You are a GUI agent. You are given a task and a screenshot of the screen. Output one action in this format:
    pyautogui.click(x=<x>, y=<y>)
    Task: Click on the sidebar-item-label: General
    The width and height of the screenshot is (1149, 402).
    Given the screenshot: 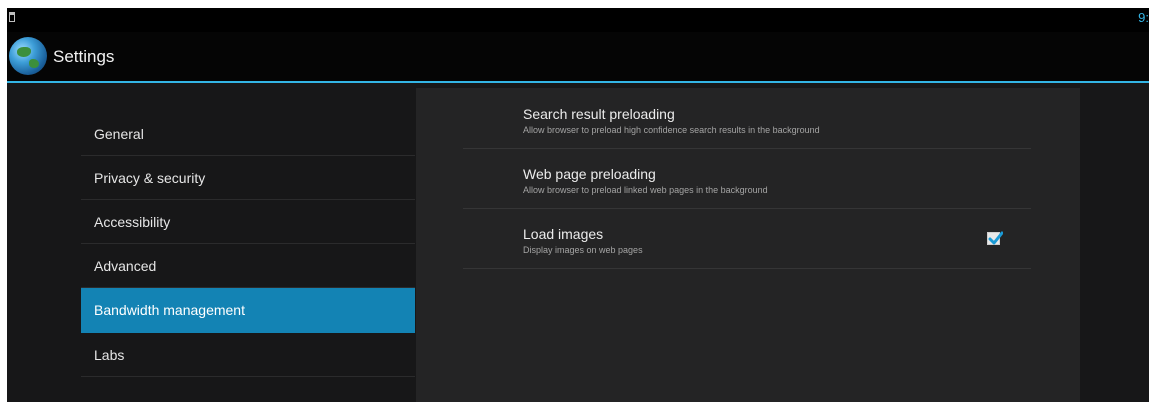 What is the action you would take?
    pyautogui.click(x=119, y=134)
    